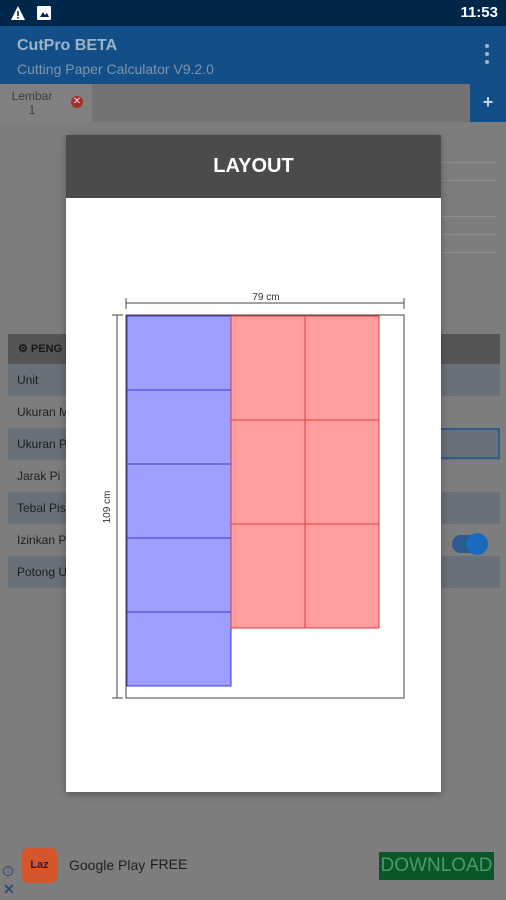 The image size is (506, 900). I want to click on overflow-menu-icon, so click(487, 55).